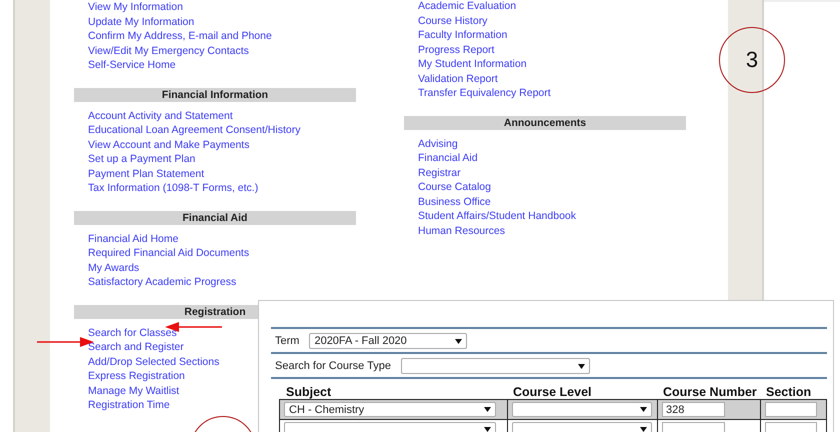  I want to click on course-type-label: Search for Course Type, so click(333, 366).